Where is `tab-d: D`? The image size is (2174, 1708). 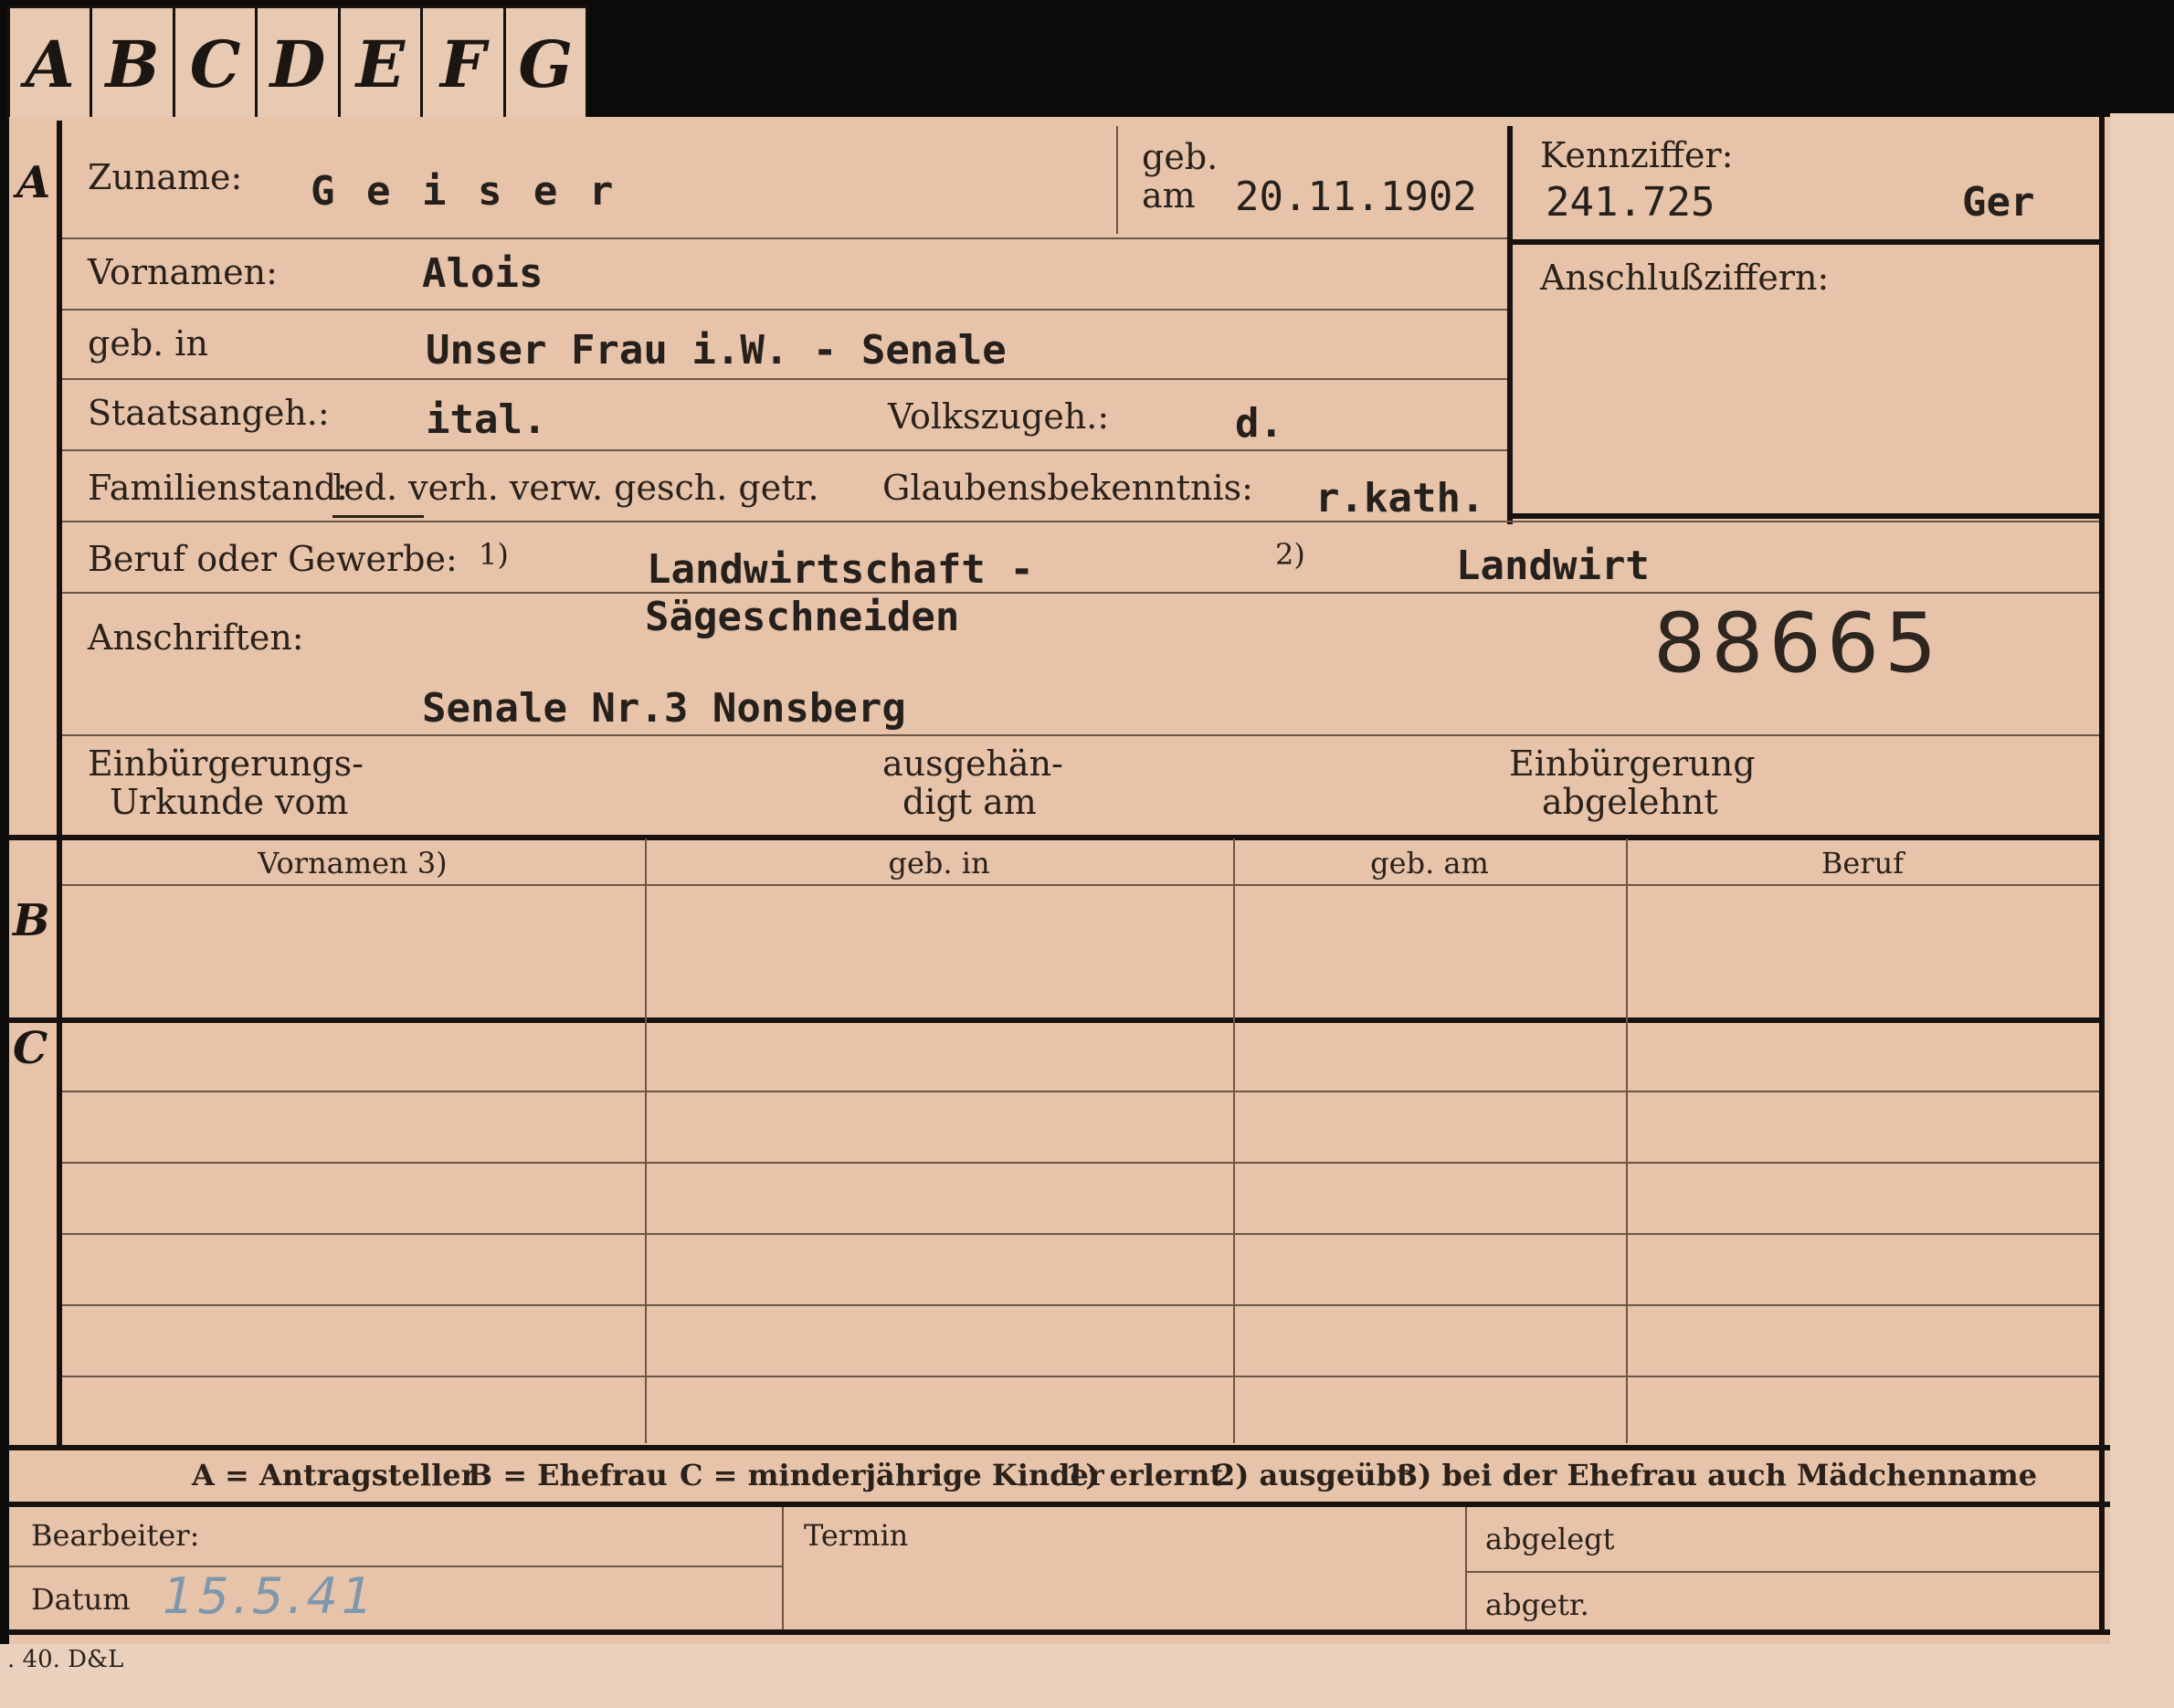 tab-d: D is located at coordinates (299, 64).